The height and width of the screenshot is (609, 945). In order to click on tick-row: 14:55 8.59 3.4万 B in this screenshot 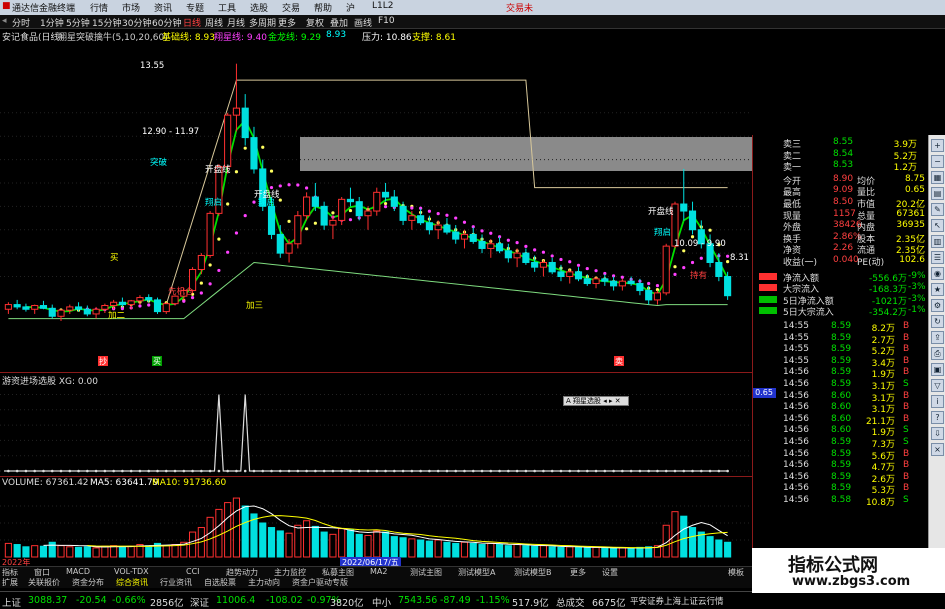, I will do `click(841, 362)`.